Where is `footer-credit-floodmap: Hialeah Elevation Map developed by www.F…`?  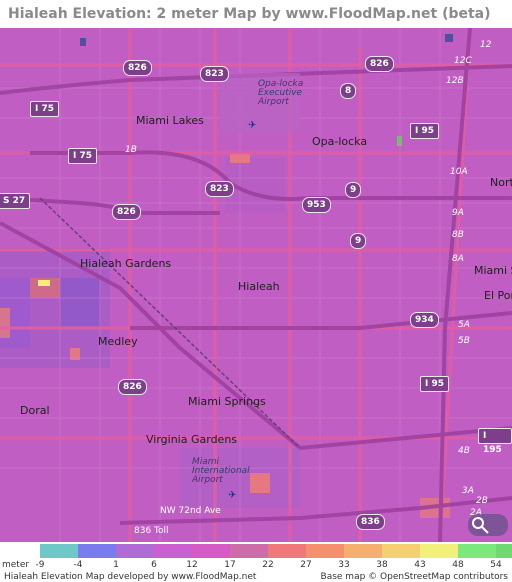 footer-credit-floodmap: Hialeah Elevation Map developed by www.F… is located at coordinates (130, 577).